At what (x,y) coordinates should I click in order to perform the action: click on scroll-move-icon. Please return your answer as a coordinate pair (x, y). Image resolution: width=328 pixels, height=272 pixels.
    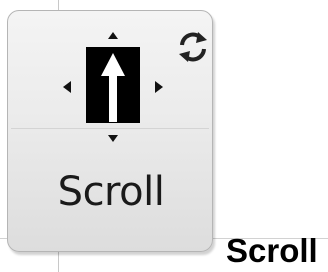
    Looking at the image, I should click on (113, 87).